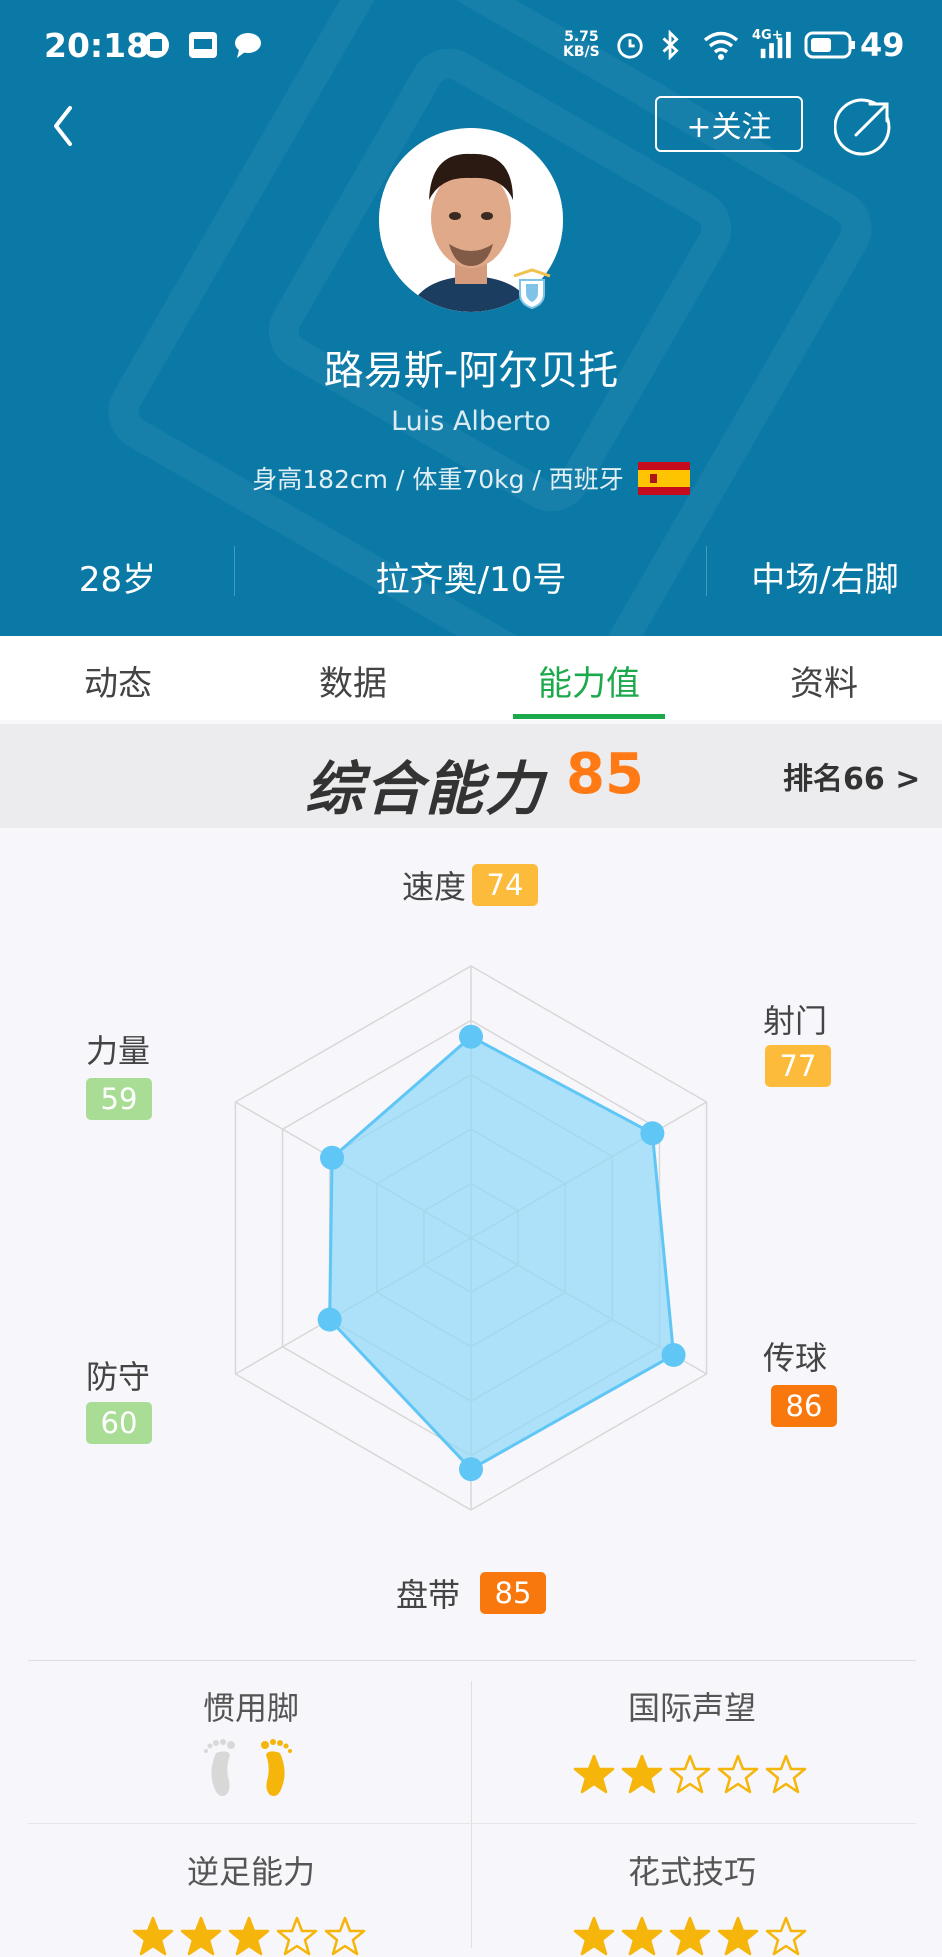  Describe the element at coordinates (471, 580) in the screenshot. I see `player-club-number: 拉齐奥/10号` at that location.